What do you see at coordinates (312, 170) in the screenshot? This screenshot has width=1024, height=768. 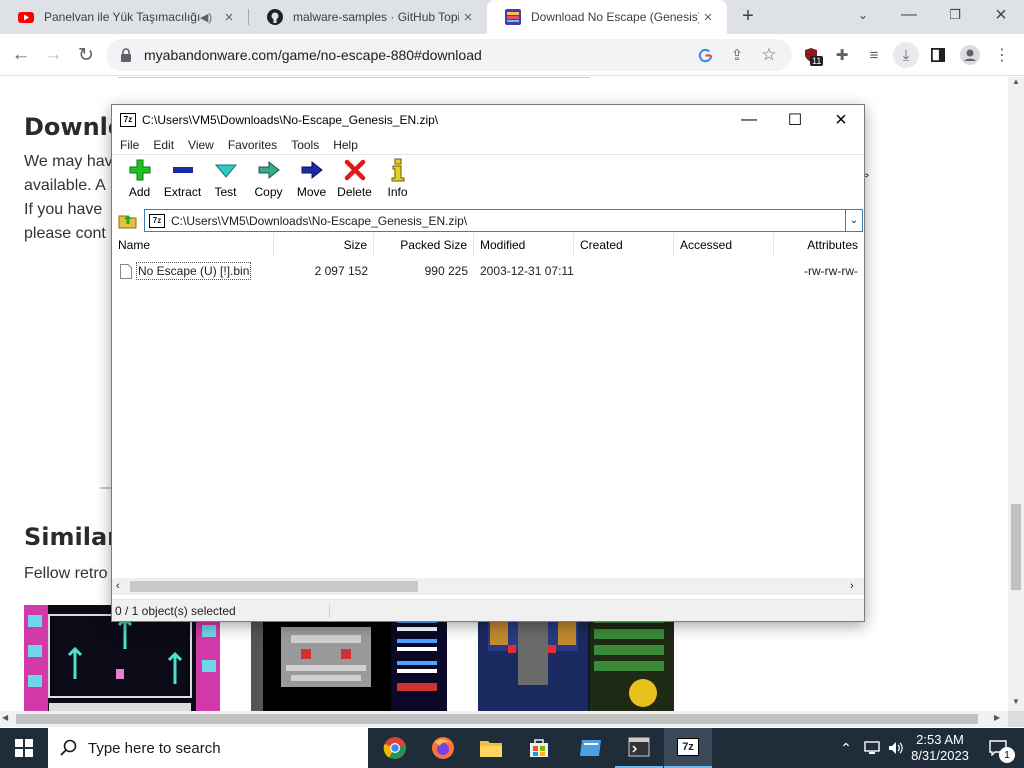 I see `move-icon` at bounding box center [312, 170].